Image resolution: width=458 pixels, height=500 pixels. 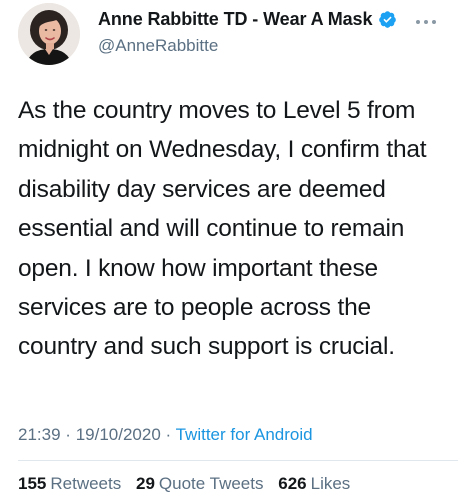 I want to click on quote-tweets-count: 29, so click(x=145, y=483).